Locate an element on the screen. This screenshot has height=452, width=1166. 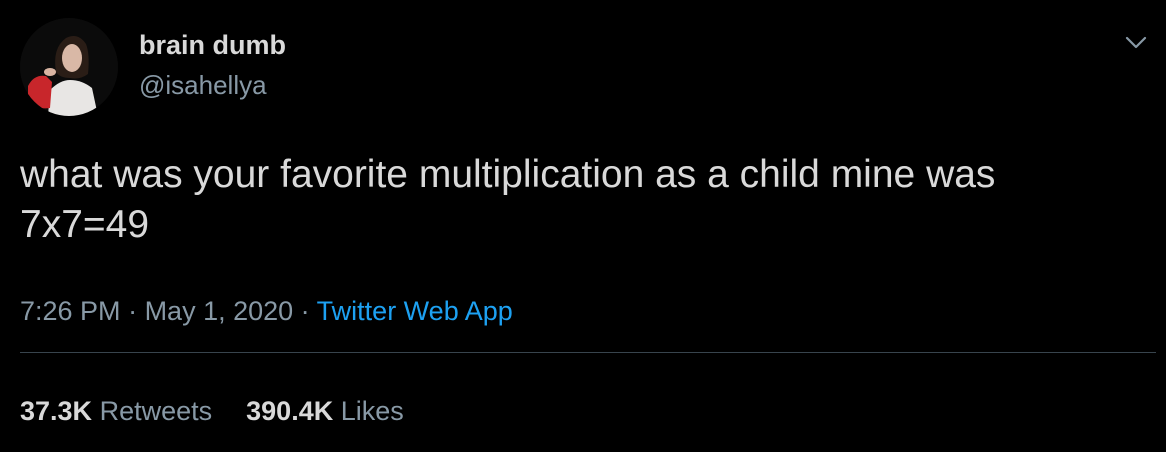
tweet-meta: 7:26 PM · May 1, 2020 · Twitter Web App is located at coordinates (266, 311).